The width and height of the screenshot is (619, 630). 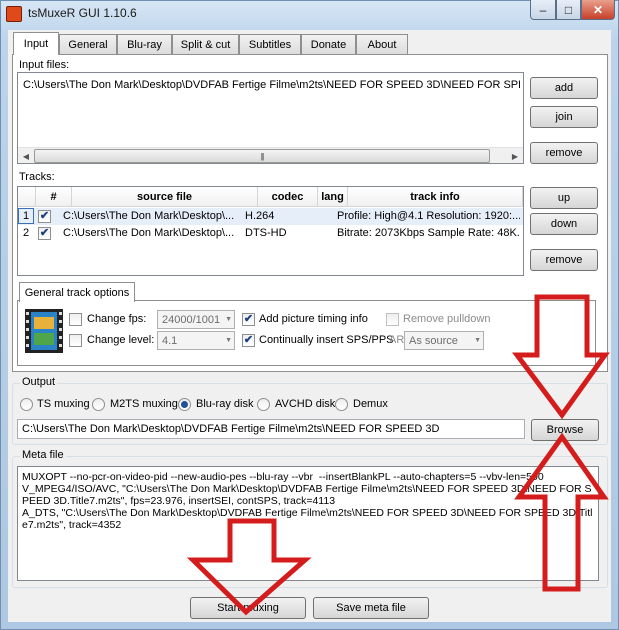 What do you see at coordinates (77, 292) in the screenshot?
I see `tab-general-track-options: General track options` at bounding box center [77, 292].